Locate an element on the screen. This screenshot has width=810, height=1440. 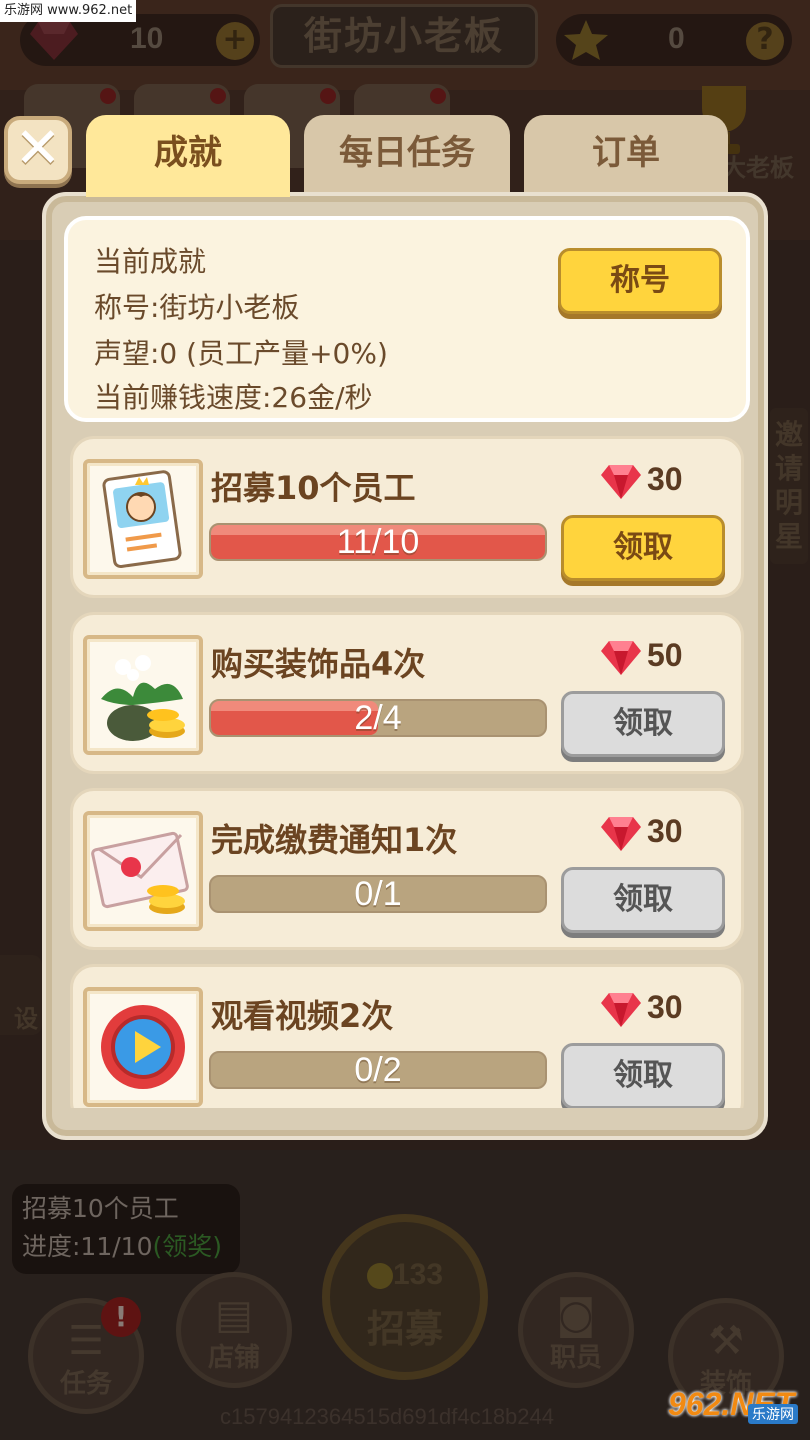
achievement-progress-bar: 0/2 is located at coordinates (378, 1070).